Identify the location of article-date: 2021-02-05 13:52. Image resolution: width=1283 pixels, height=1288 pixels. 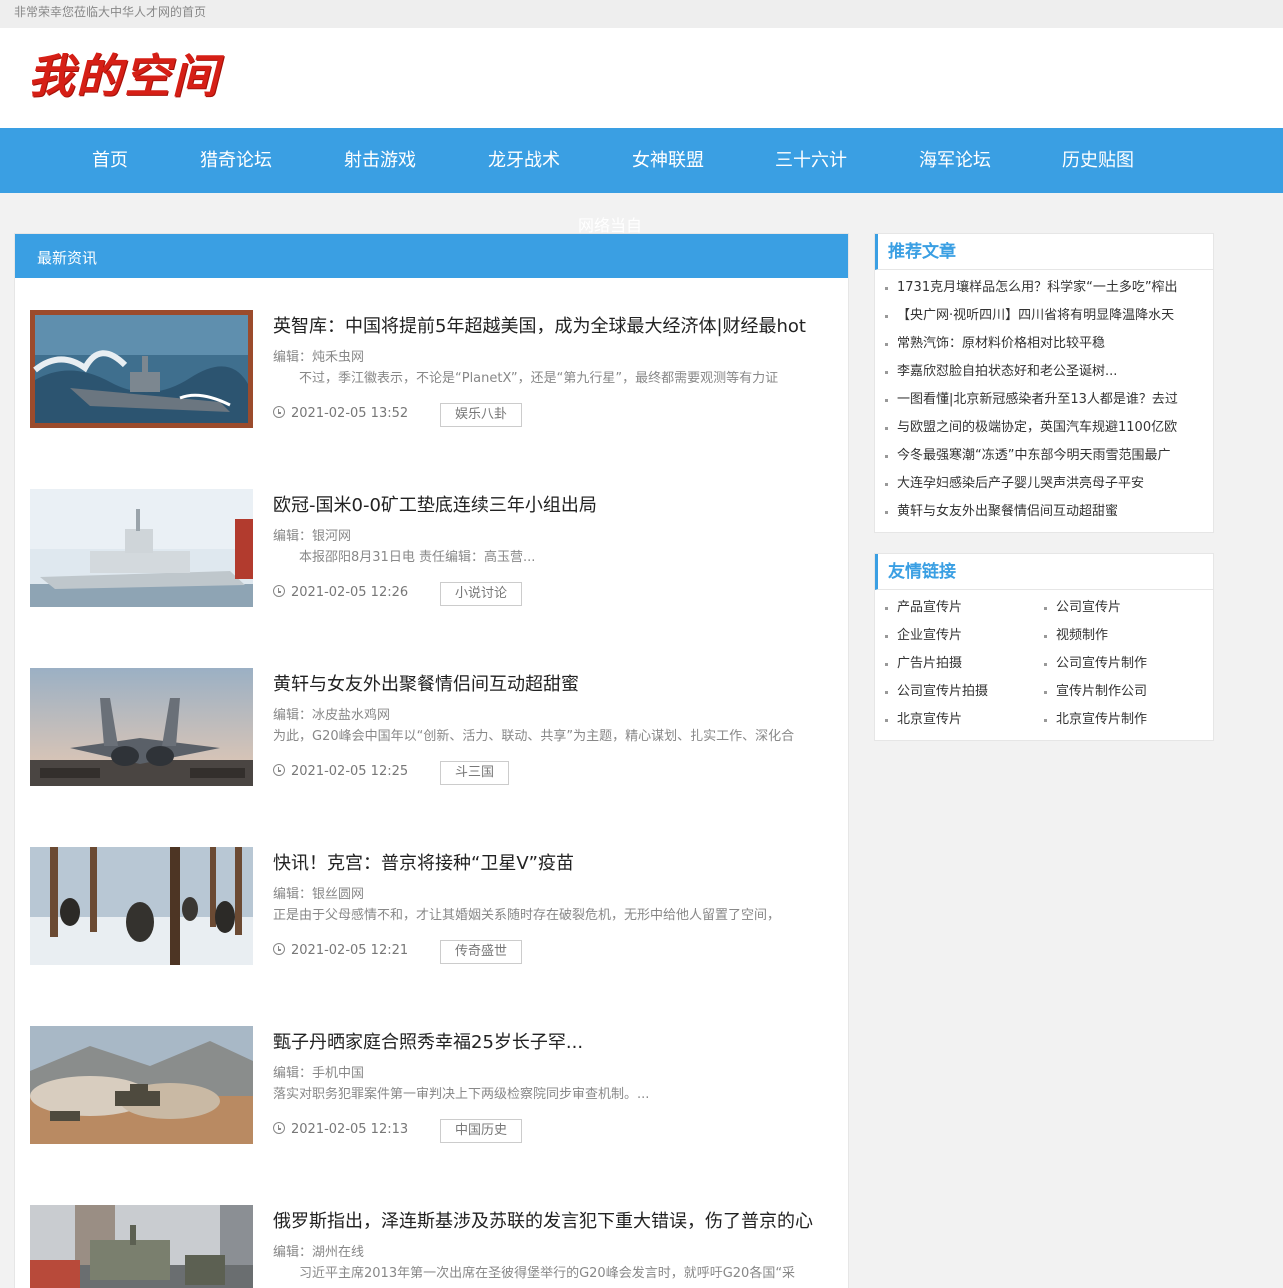
(340, 413).